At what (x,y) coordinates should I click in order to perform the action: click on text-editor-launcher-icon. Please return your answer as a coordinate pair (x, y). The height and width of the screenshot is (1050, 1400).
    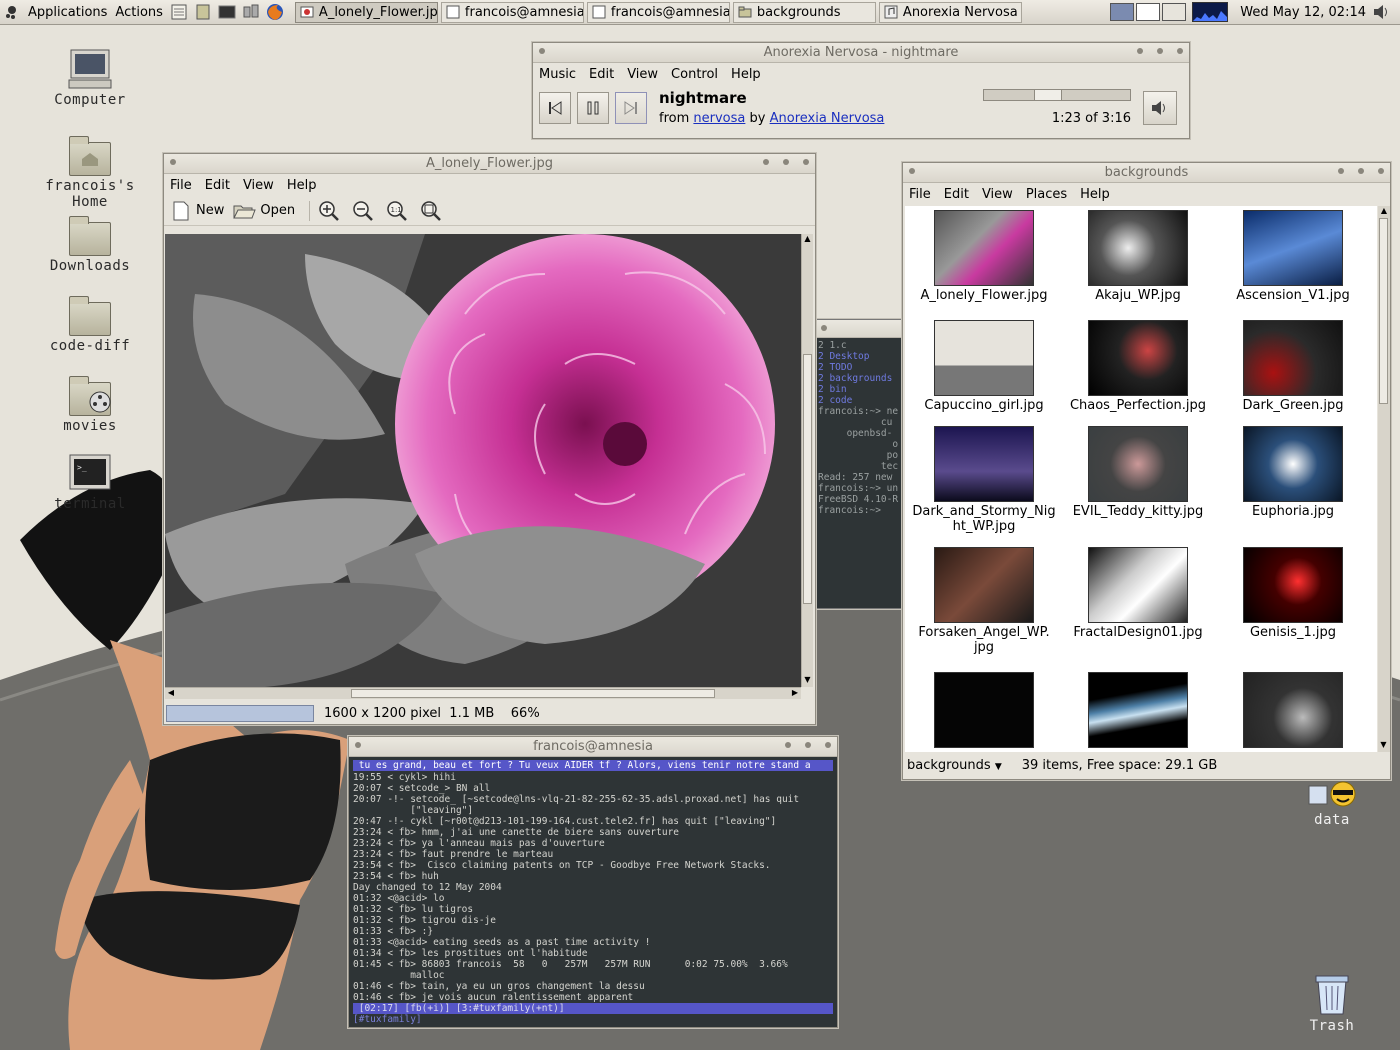
    Looking at the image, I should click on (179, 12).